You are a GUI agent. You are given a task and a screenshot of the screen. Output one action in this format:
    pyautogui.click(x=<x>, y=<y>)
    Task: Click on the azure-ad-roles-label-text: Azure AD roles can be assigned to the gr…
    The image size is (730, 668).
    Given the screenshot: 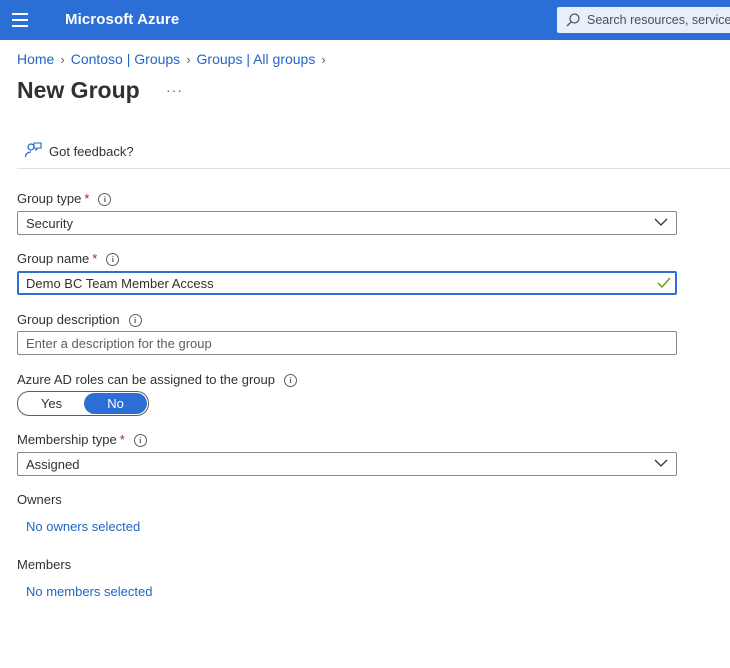 What is the action you would take?
    pyautogui.click(x=146, y=379)
    